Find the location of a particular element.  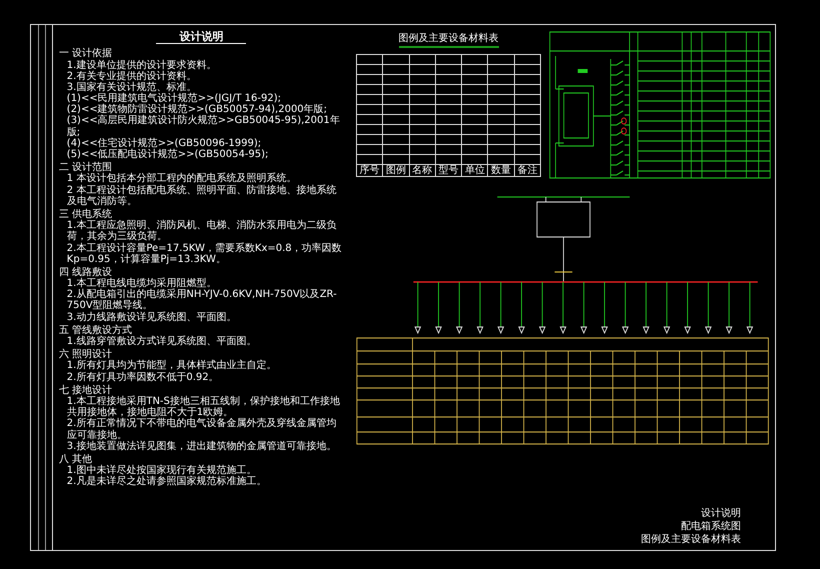

table-header: 数量 is located at coordinates (501, 170).